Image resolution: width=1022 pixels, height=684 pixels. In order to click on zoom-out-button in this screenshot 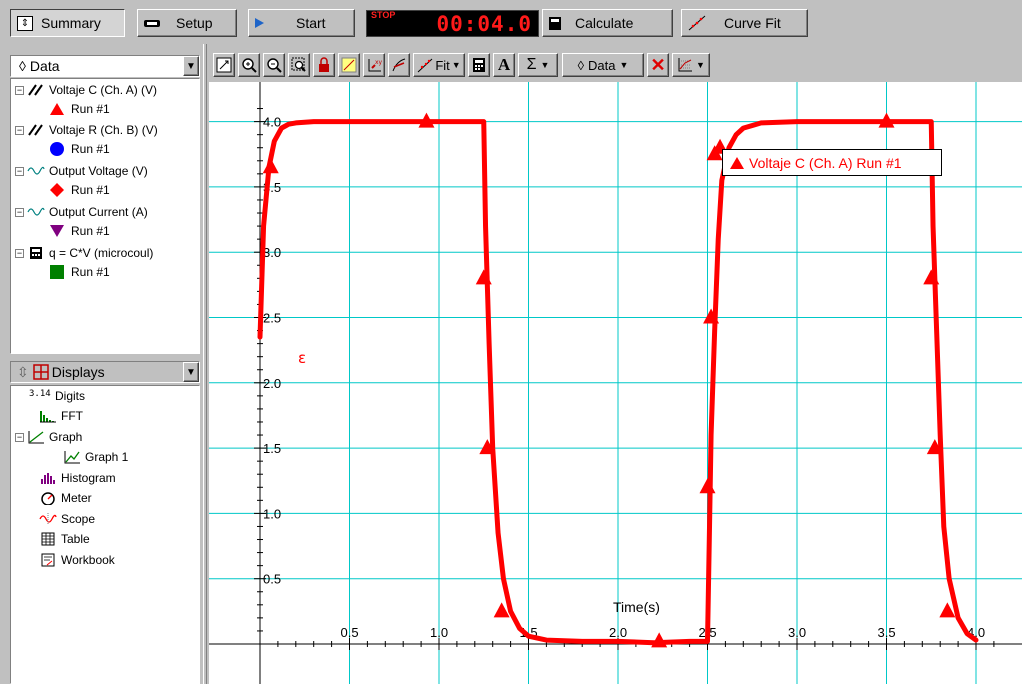, I will do `click(274, 65)`.